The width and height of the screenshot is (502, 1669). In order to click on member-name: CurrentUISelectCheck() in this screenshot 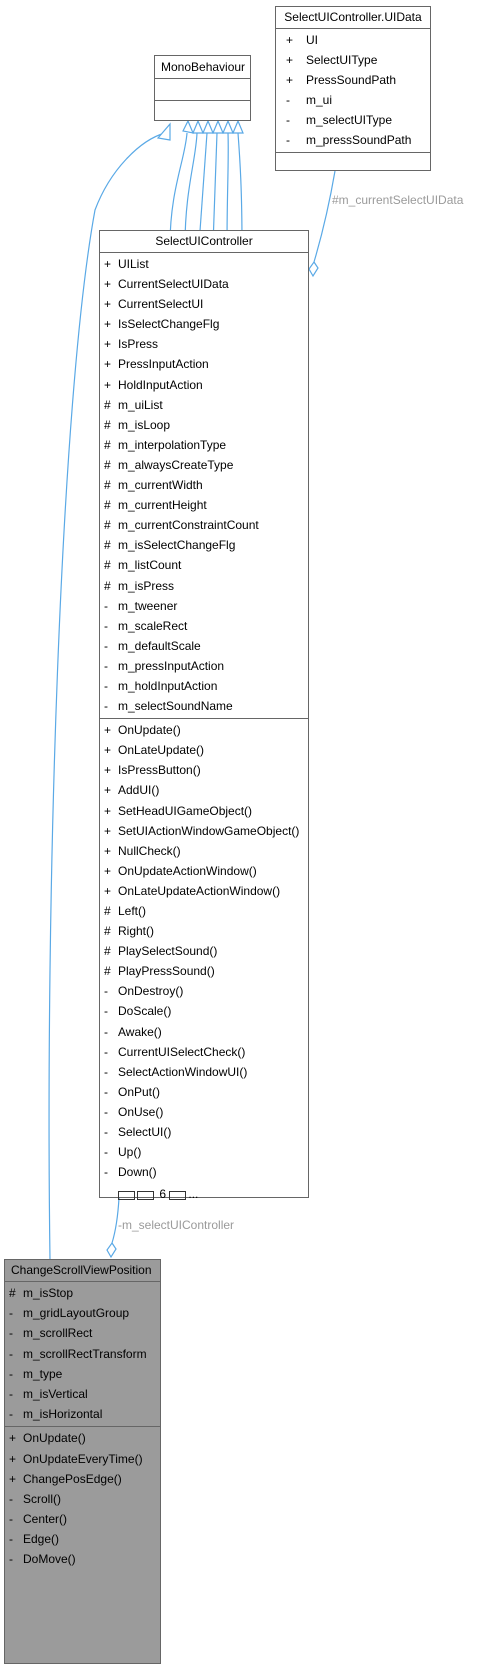, I will do `click(182, 1051)`.